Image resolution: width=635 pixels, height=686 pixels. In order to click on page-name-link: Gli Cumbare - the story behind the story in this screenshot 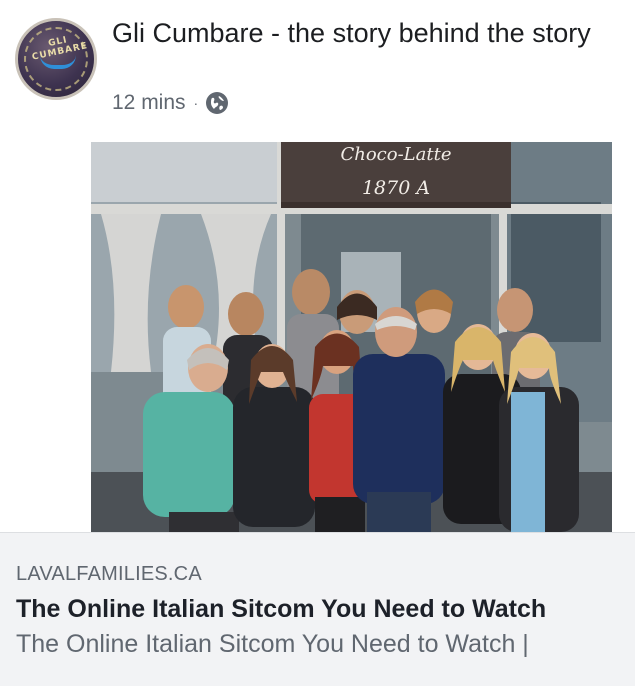, I will do `click(362, 33)`.